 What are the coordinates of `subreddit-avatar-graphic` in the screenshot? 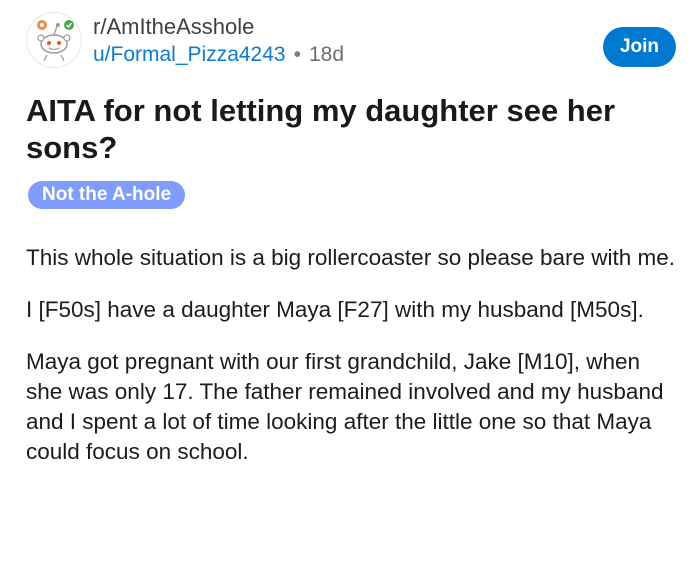 It's located at (54, 40).